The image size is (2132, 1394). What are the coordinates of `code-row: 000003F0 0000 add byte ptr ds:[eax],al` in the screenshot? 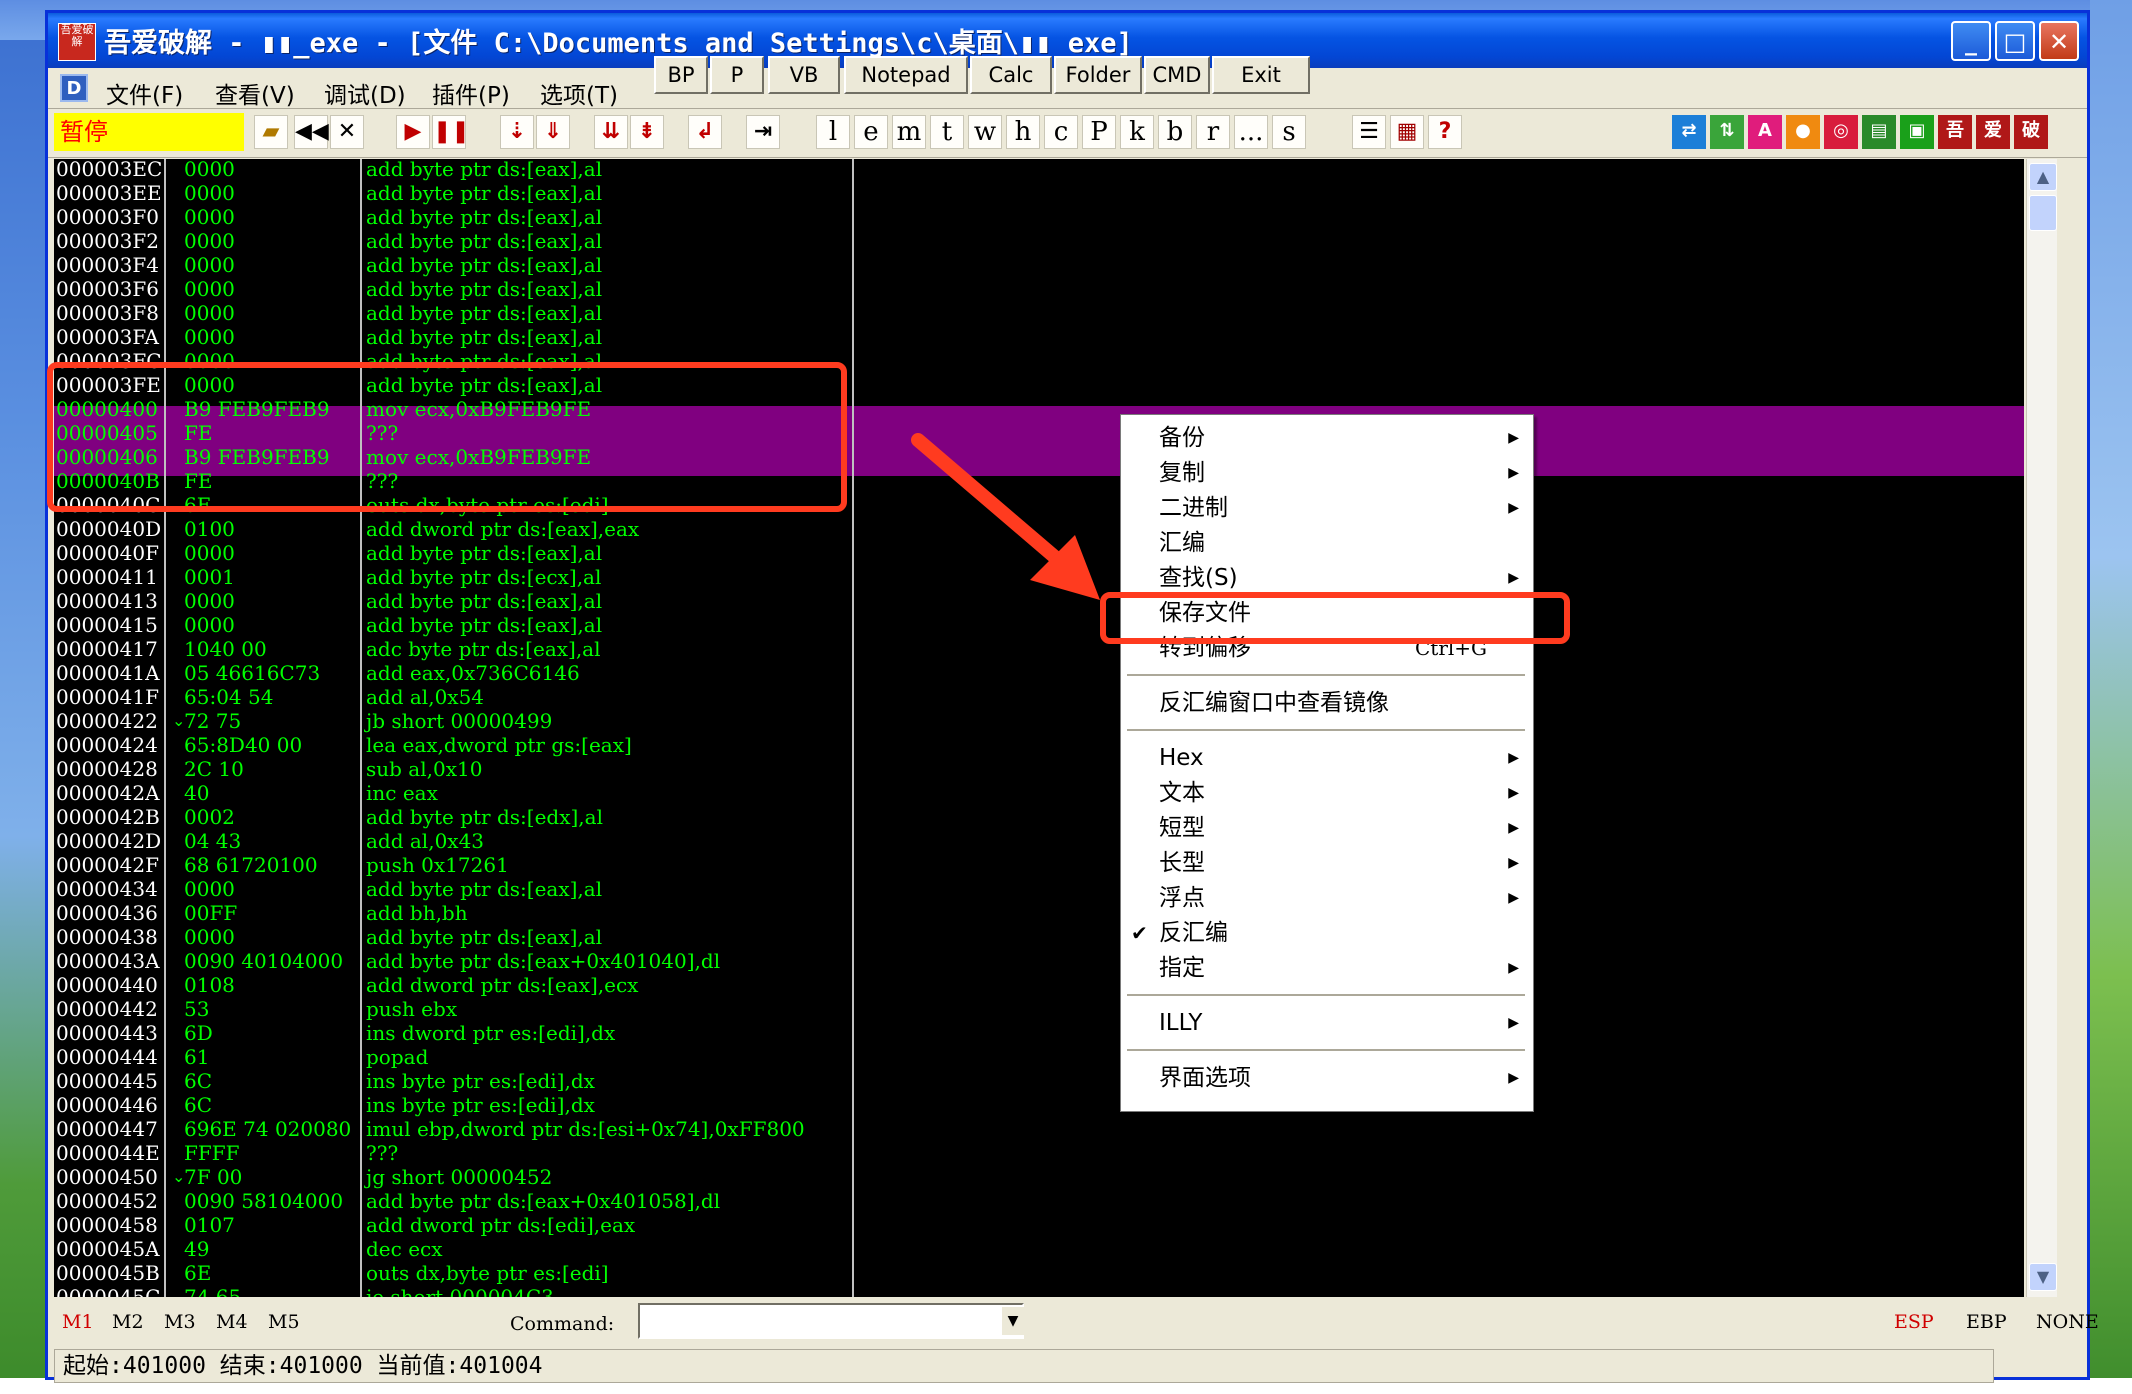 It's located at (474, 217).